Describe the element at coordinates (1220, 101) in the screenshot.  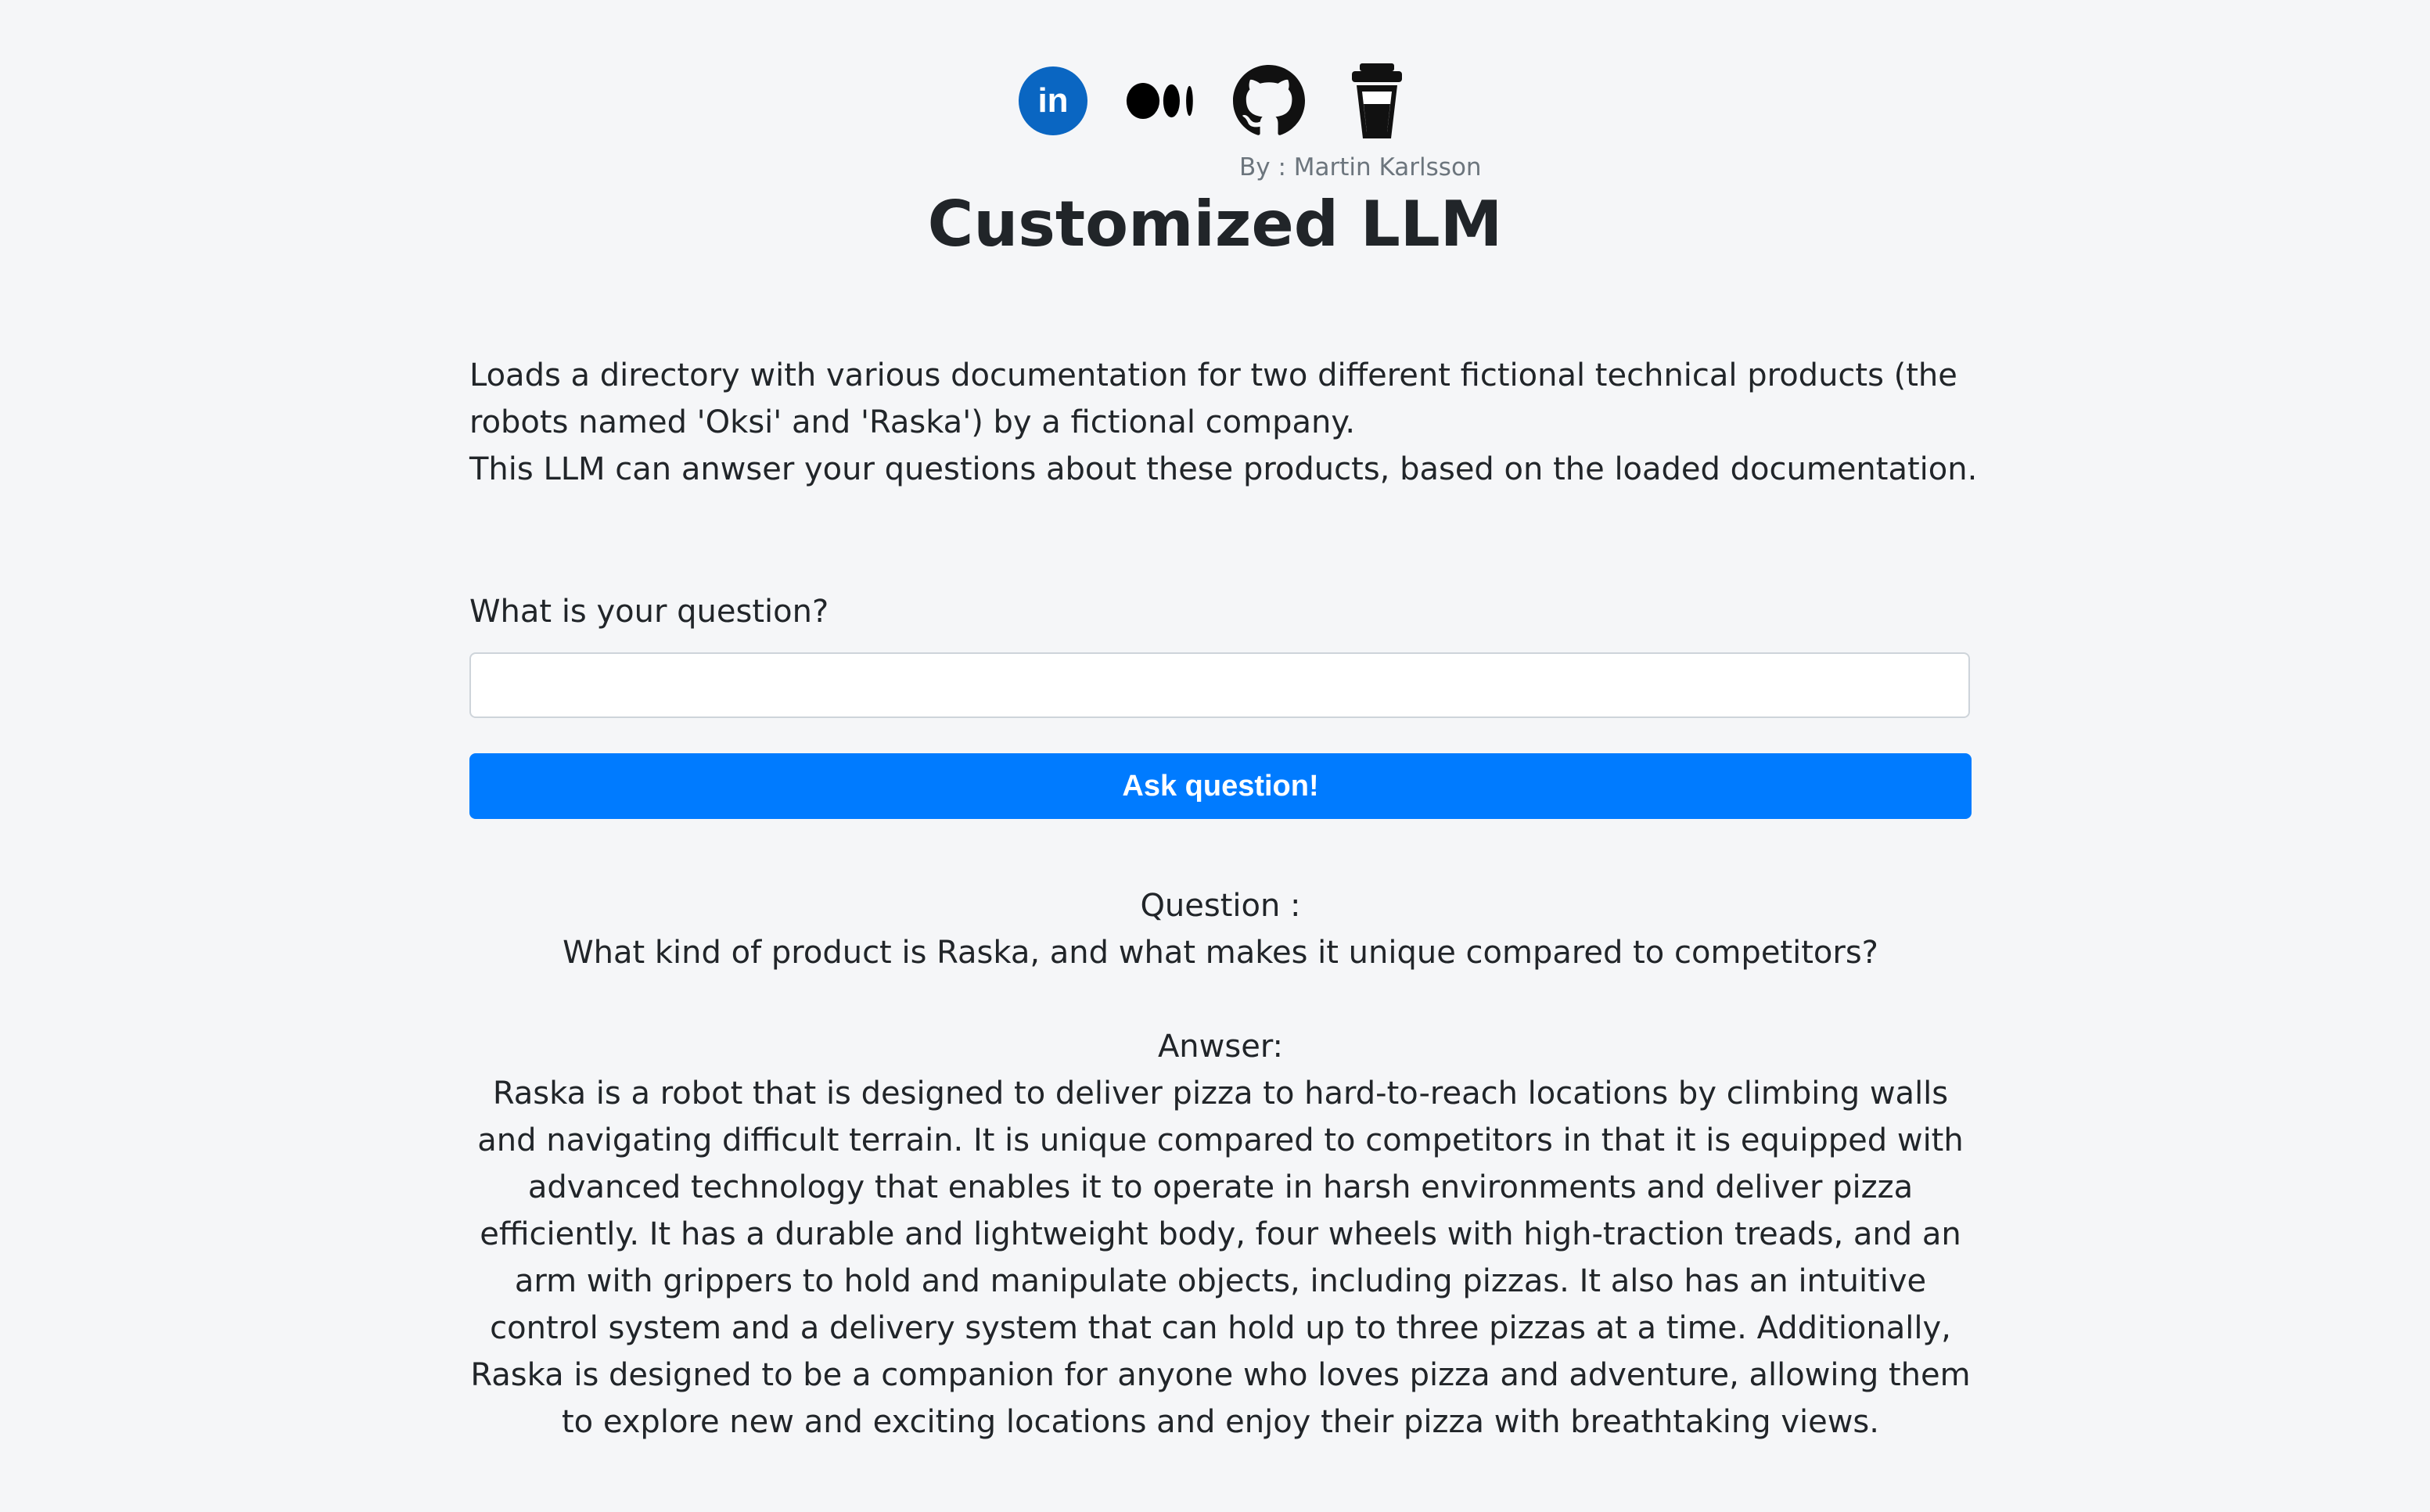
I see `social-links: in` at that location.